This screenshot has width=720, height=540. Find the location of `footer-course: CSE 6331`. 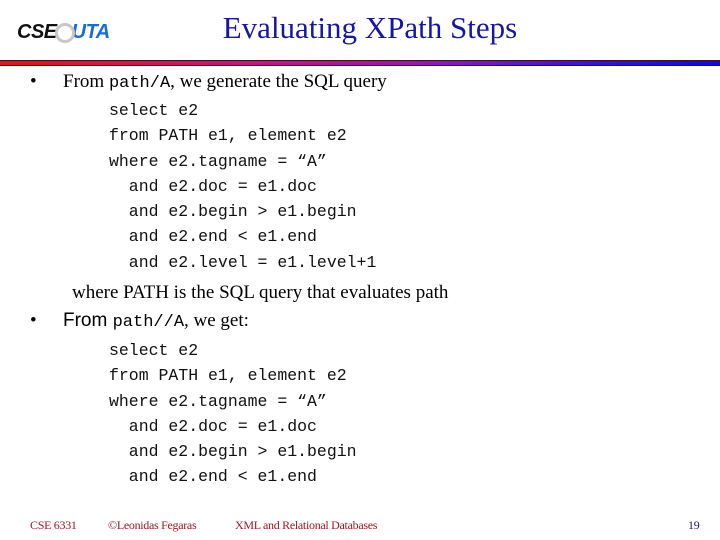

footer-course: CSE 6331 is located at coordinates (53, 525).